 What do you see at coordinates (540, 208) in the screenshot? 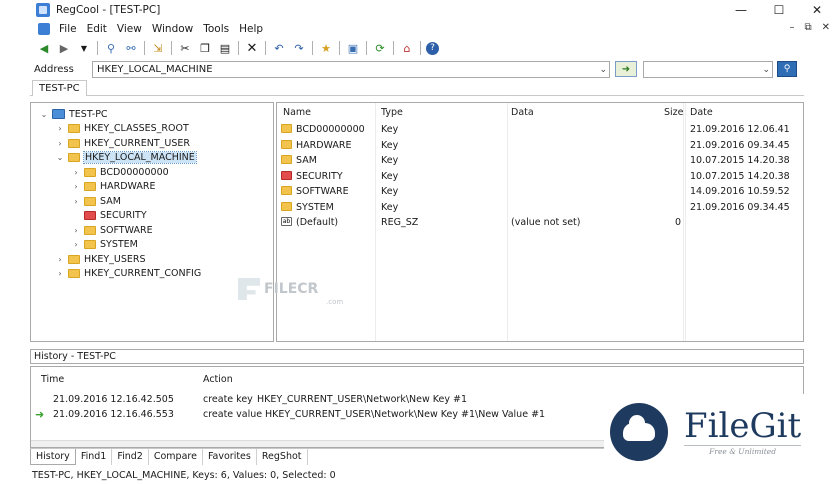
I see `list-row: SYSTEM Key 21.09.2016 09.34.45` at bounding box center [540, 208].